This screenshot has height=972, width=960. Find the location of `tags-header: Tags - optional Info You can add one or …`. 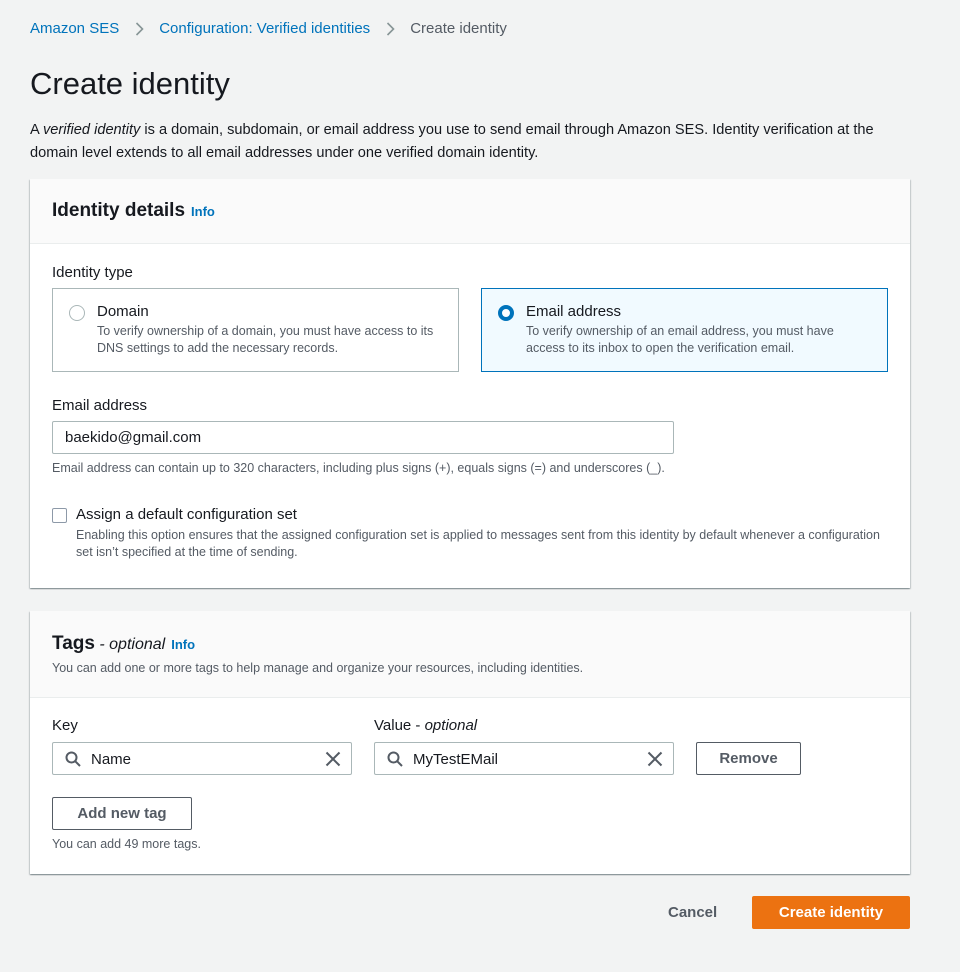

tags-header: Tags - optional Info You can add one or … is located at coordinates (470, 654).